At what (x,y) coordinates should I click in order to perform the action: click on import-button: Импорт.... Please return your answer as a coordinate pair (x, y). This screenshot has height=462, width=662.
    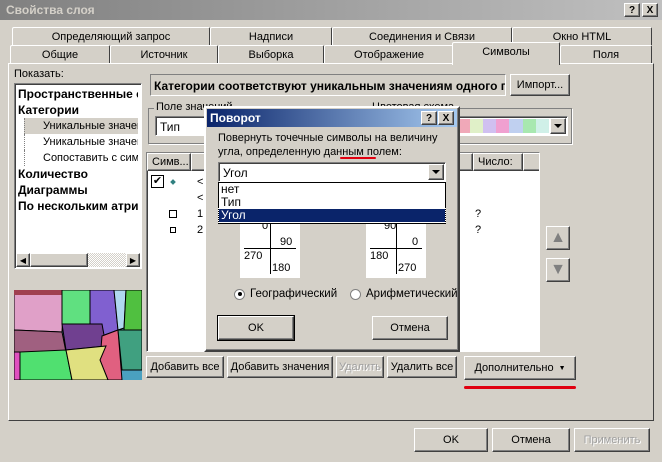
    Looking at the image, I should click on (540, 85).